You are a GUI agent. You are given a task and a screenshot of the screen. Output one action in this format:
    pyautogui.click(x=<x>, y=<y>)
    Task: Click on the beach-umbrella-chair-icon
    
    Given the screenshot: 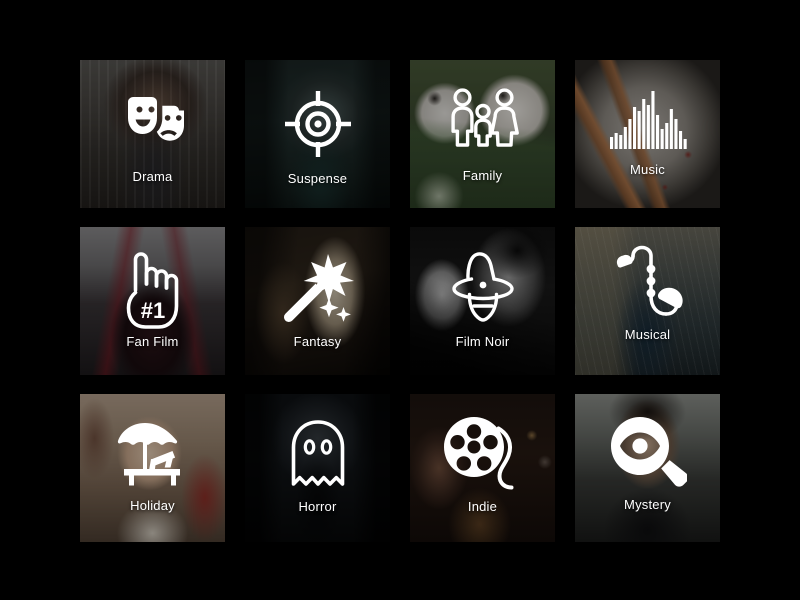 What is the action you would take?
    pyautogui.click(x=153, y=454)
    